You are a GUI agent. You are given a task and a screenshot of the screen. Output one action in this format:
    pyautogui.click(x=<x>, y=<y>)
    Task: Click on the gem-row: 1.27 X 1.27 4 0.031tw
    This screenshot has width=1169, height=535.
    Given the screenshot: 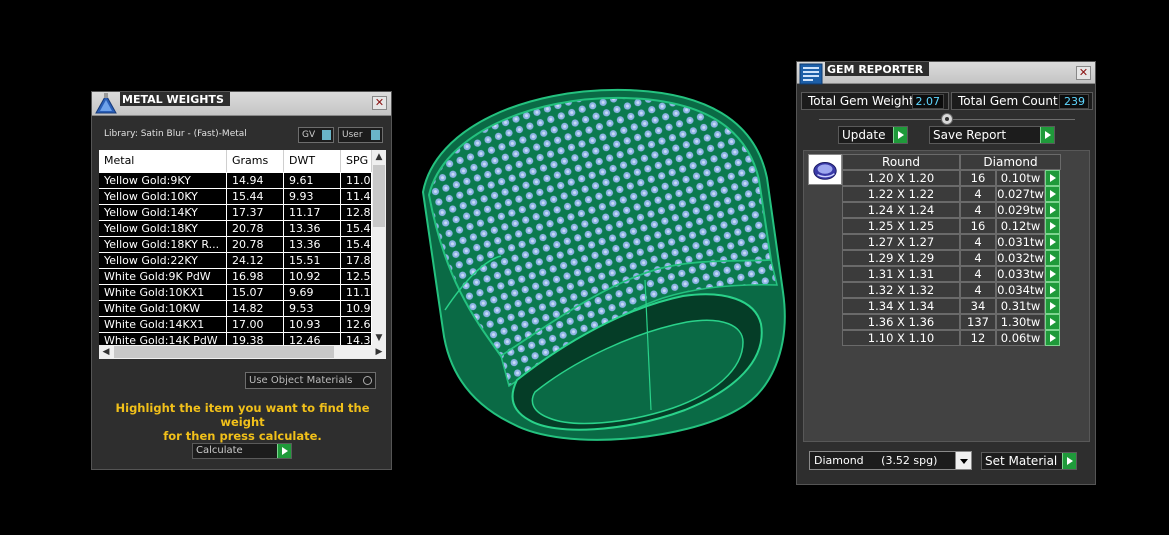 What is the action you would take?
    pyautogui.click(x=952, y=242)
    